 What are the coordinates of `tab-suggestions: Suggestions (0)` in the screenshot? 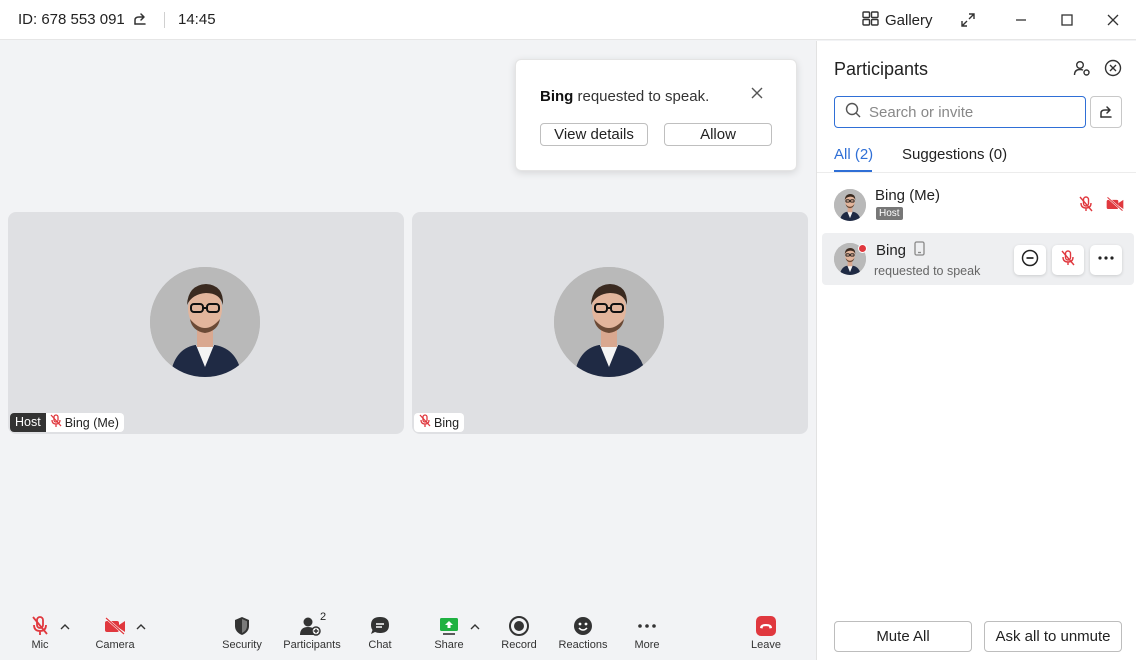 It's located at (954, 154).